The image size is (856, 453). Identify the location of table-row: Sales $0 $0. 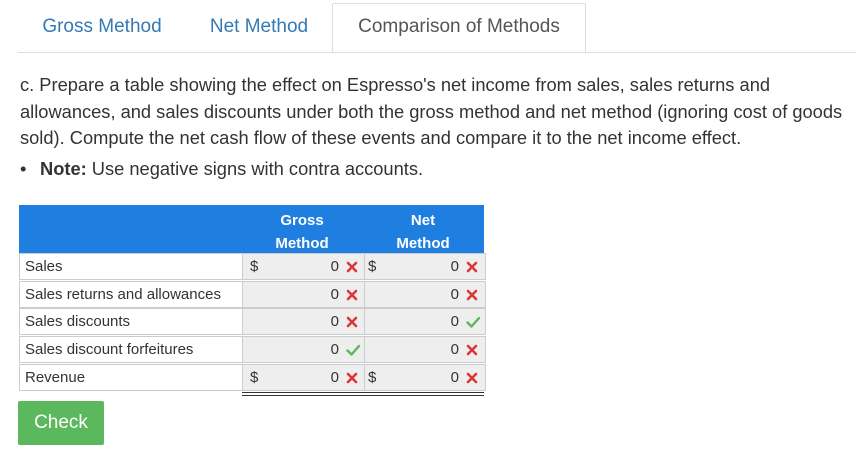
(252, 266).